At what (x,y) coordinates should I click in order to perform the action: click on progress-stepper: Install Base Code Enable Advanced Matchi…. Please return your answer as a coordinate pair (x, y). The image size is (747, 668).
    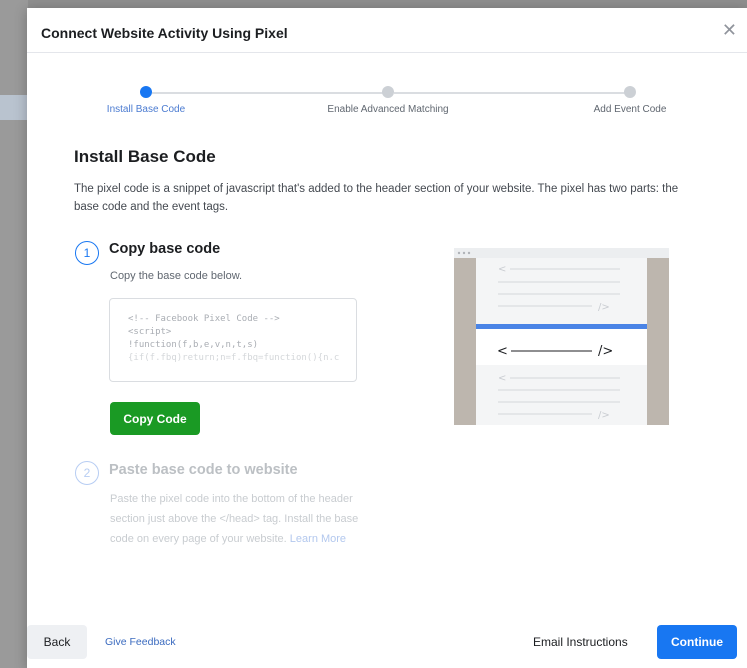
    Looking at the image, I should click on (387, 106).